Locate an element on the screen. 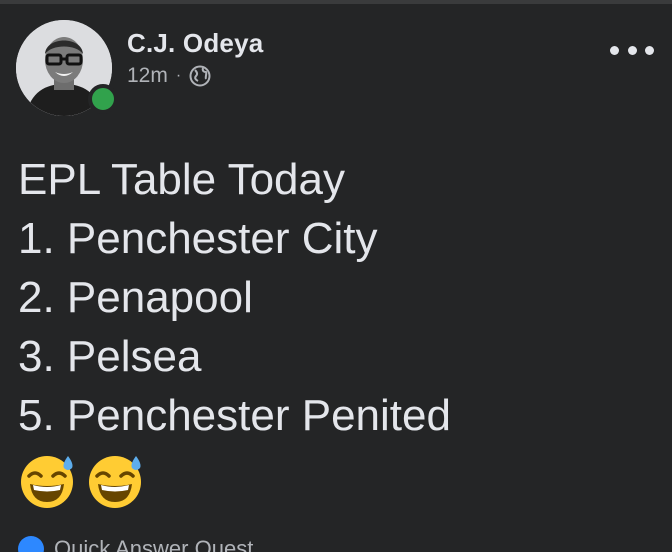 This screenshot has height=552, width=672. post-line: 1. Penchester City is located at coordinates (198, 238).